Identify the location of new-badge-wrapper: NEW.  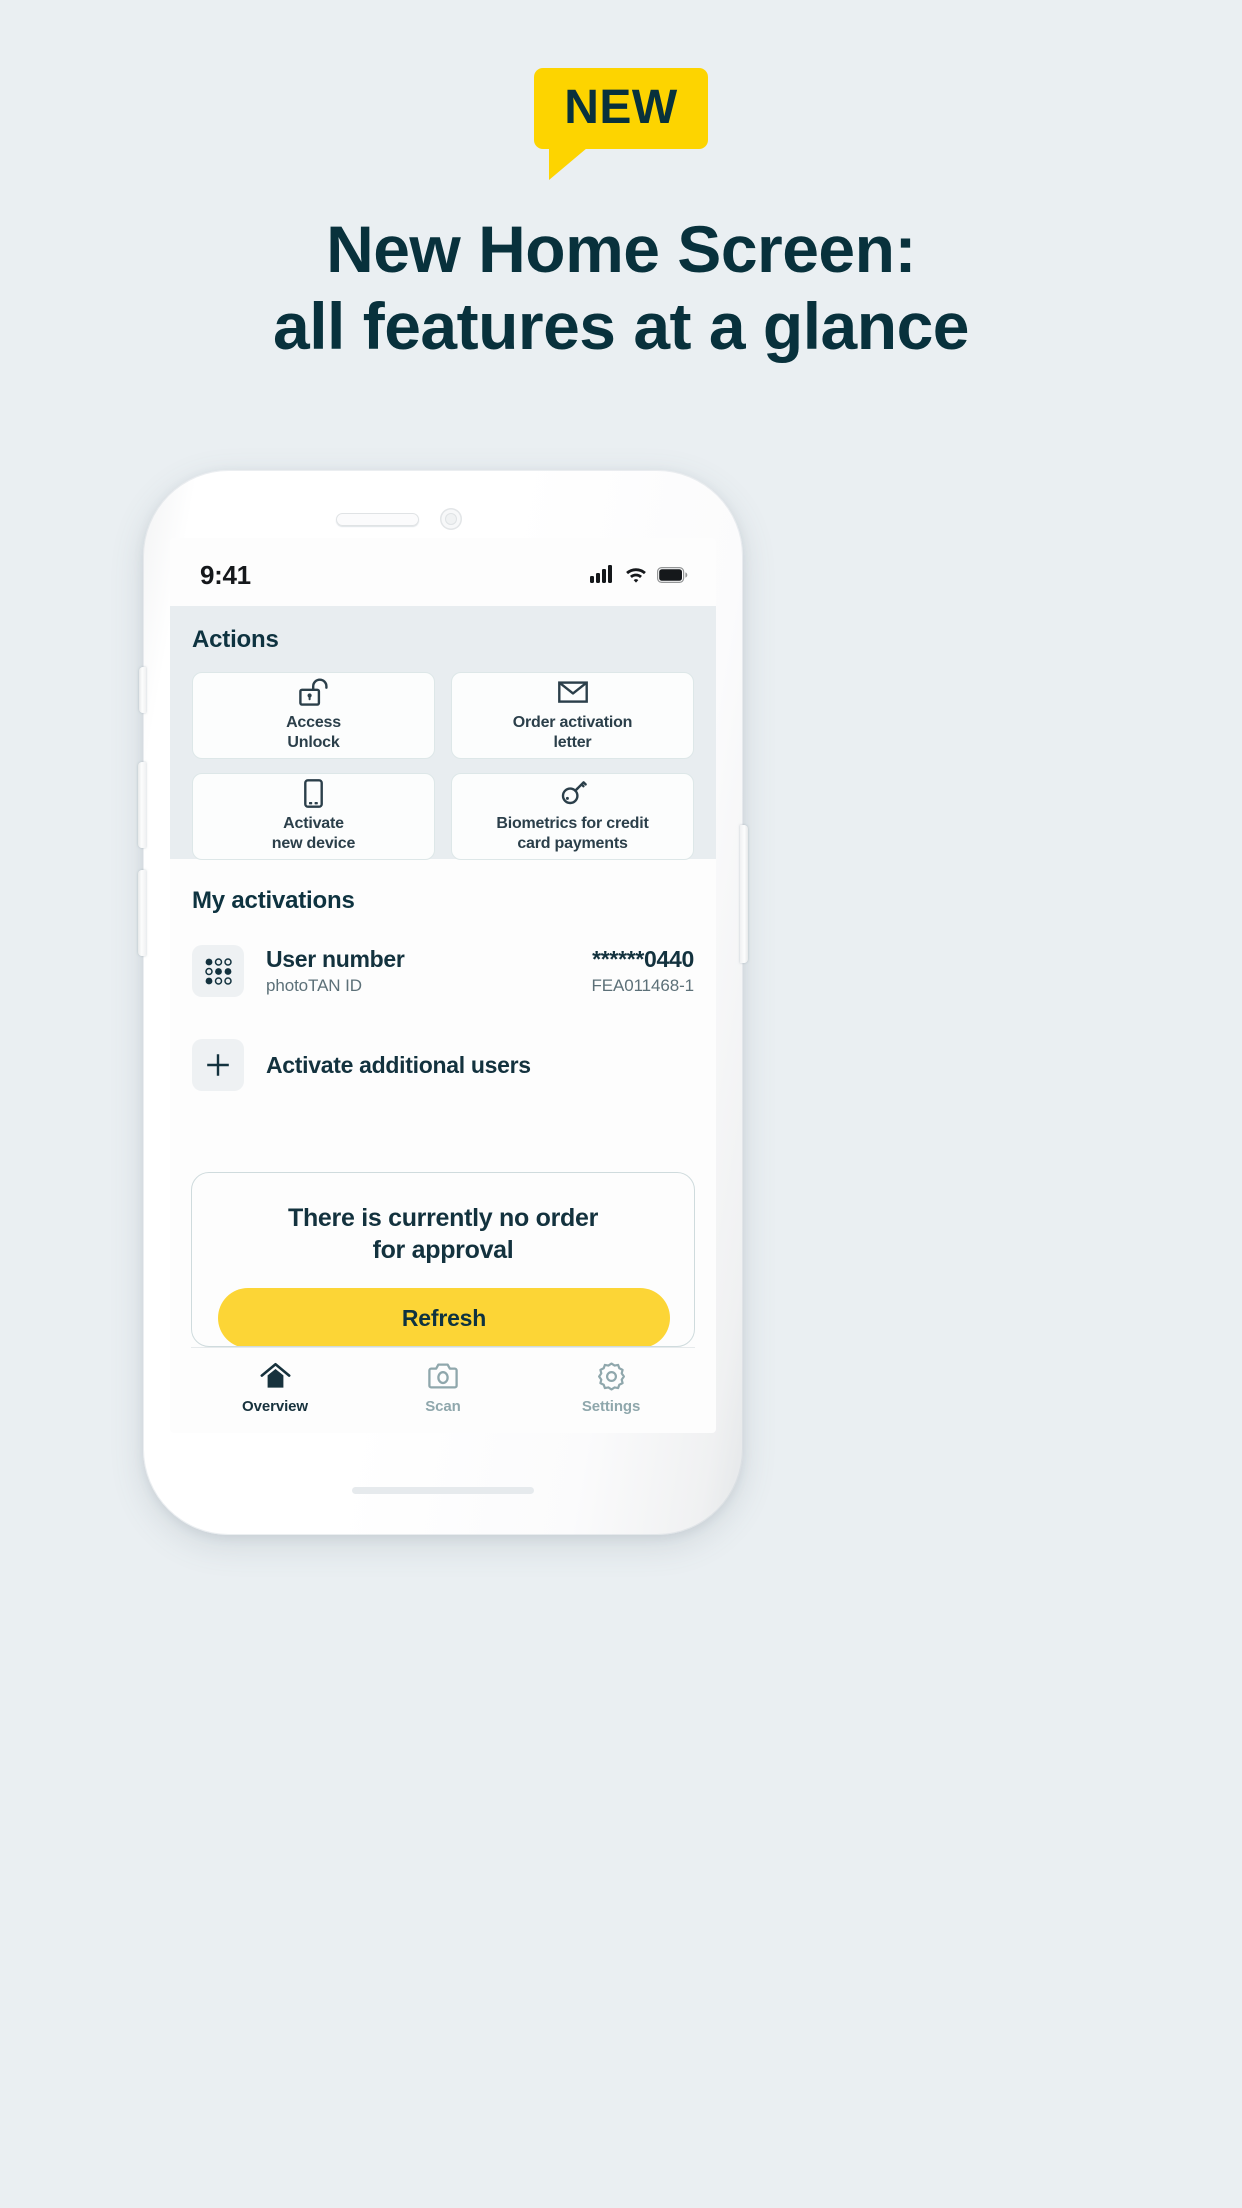
(621, 124).